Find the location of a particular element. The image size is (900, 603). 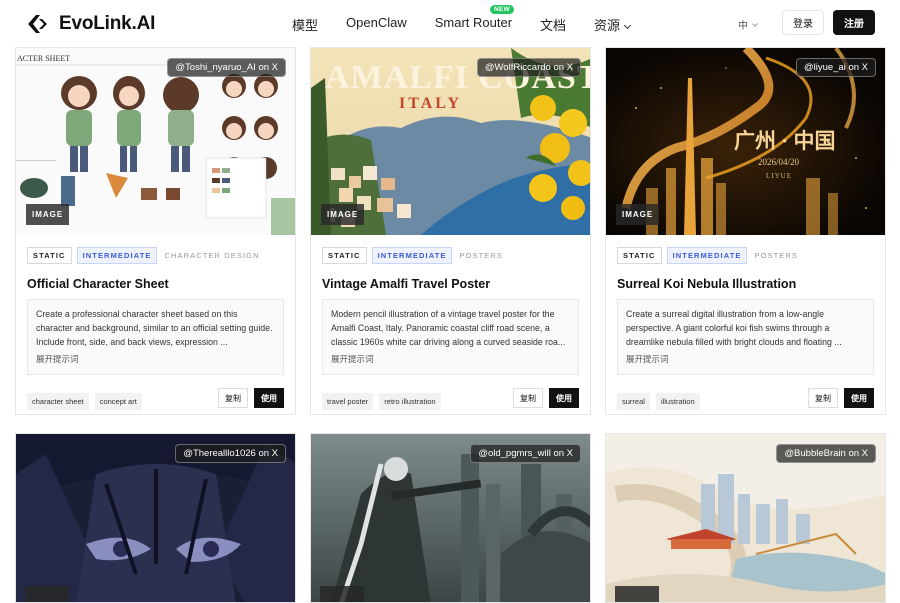

poster-title: 广州 · 中国 is located at coordinates (785, 141).